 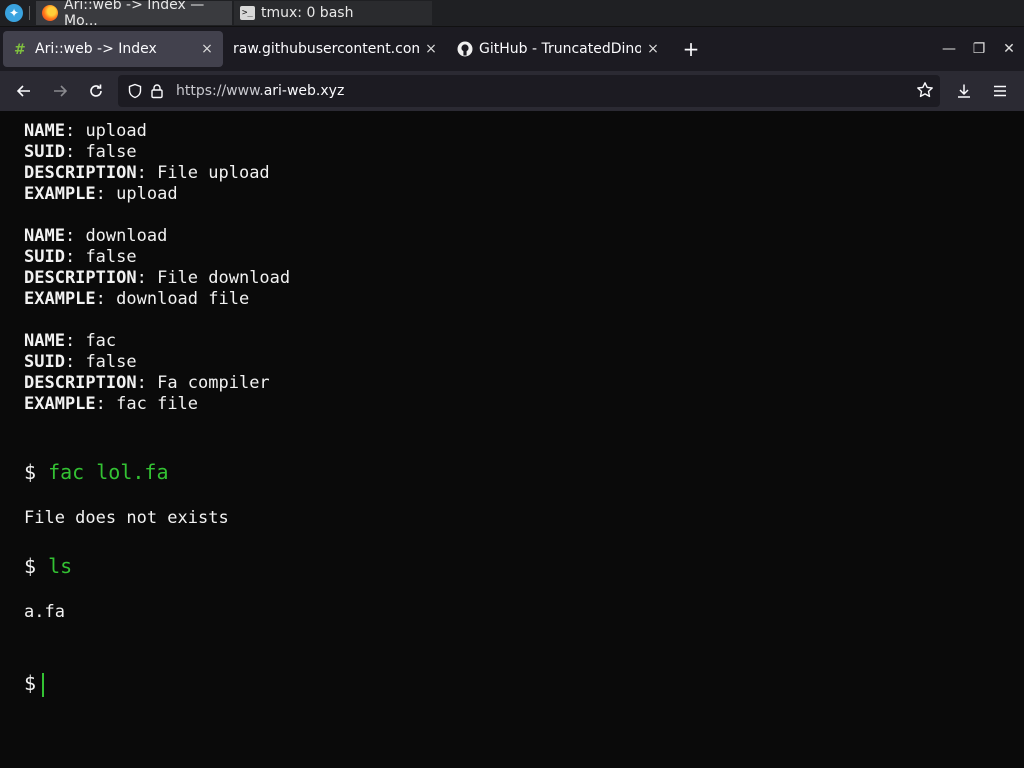 I want to click on taskbar-separator, so click(x=29, y=13).